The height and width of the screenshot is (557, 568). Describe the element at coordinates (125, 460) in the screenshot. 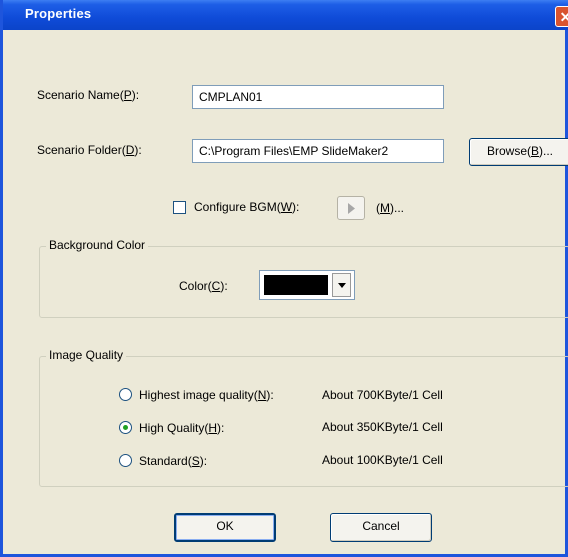

I see `radio-standard` at that location.